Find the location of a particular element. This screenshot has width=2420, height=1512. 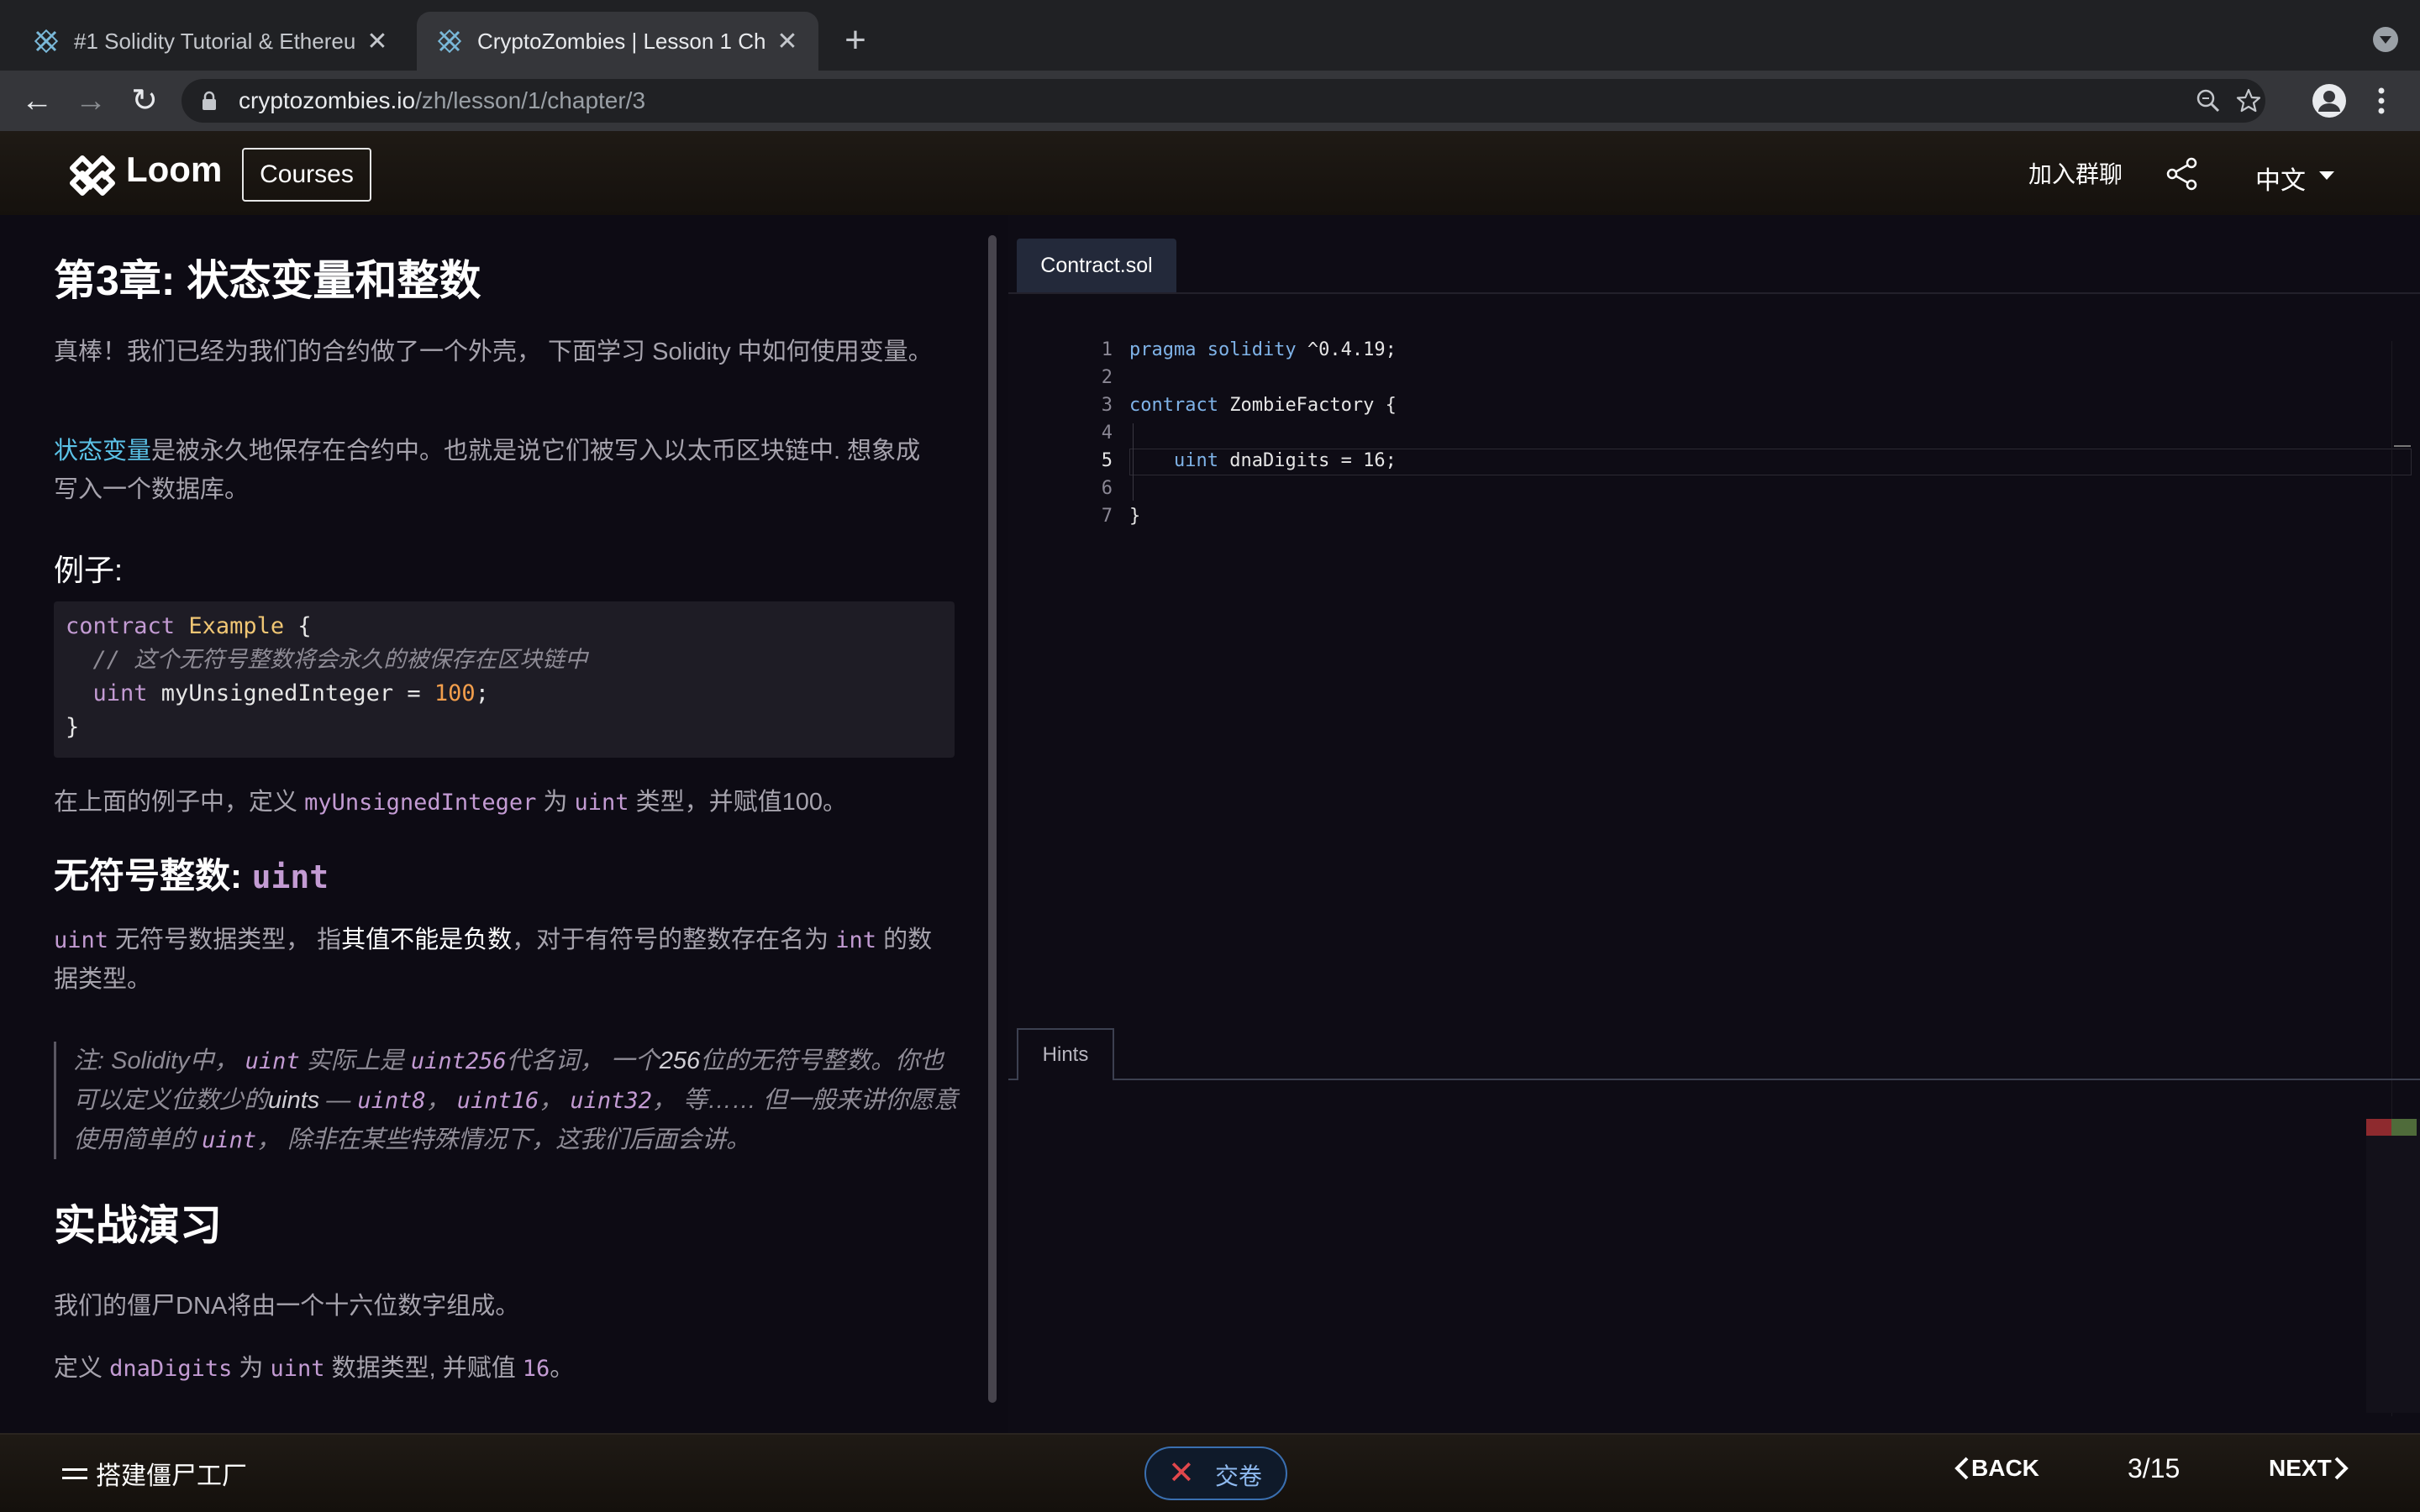

browser-tab-cryptozombies: CryptoZombies | Lesson 1 Chap ✕ is located at coordinates (617, 41).